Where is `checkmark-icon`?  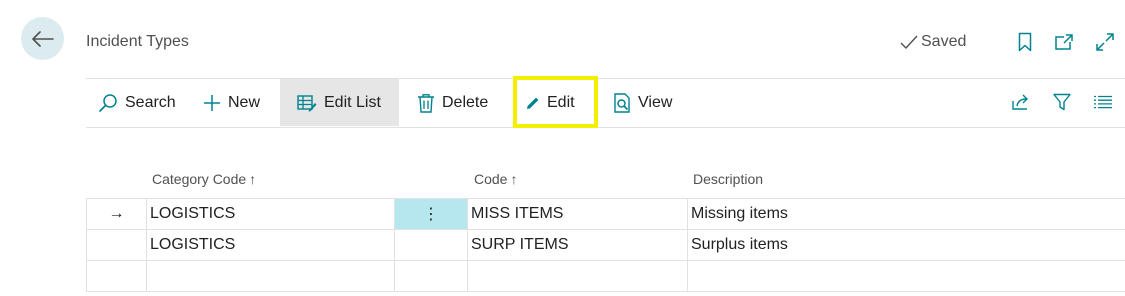 checkmark-icon is located at coordinates (909, 42).